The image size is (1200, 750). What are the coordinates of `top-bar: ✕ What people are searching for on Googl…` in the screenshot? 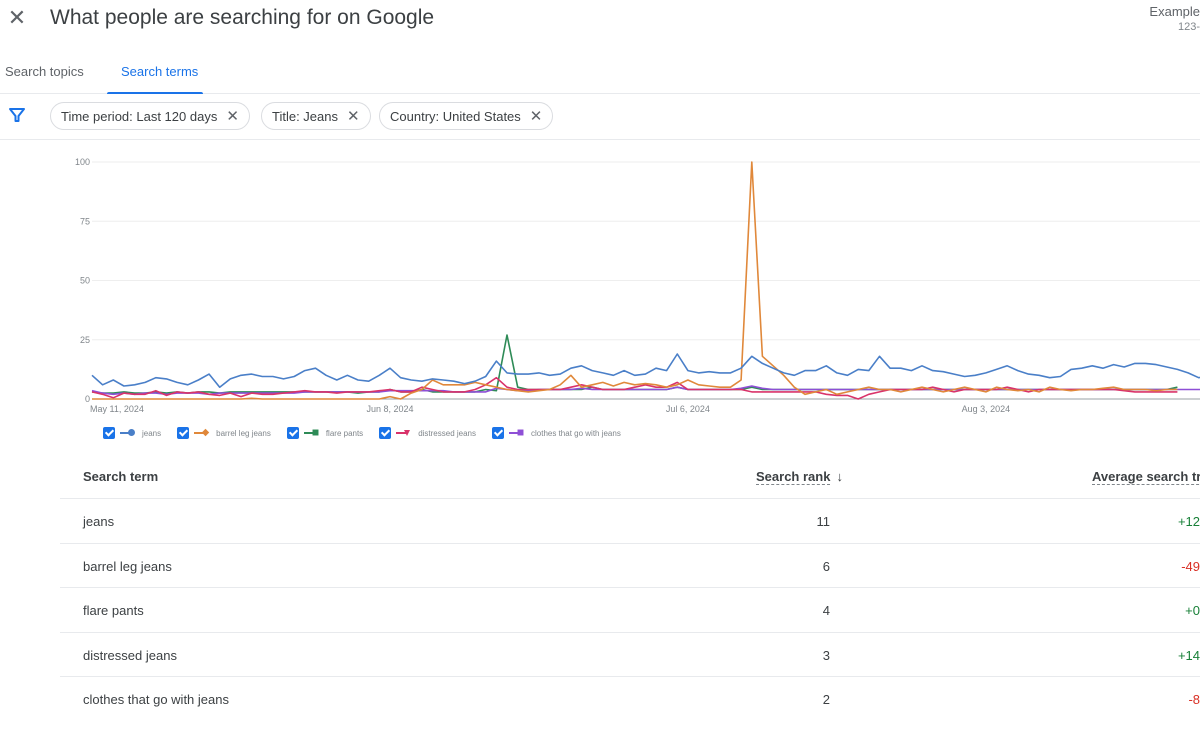 It's located at (600, 20).